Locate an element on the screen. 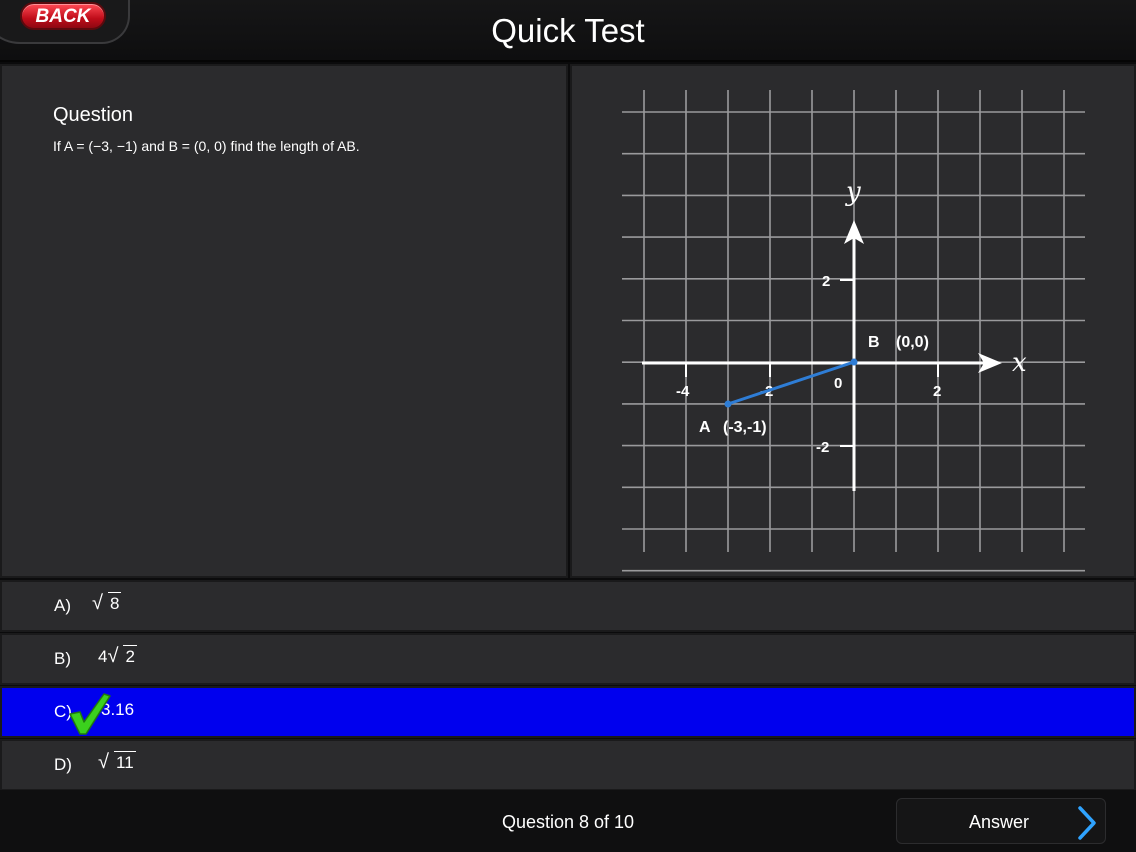  x-tick-label: 2 is located at coordinates (937, 391).